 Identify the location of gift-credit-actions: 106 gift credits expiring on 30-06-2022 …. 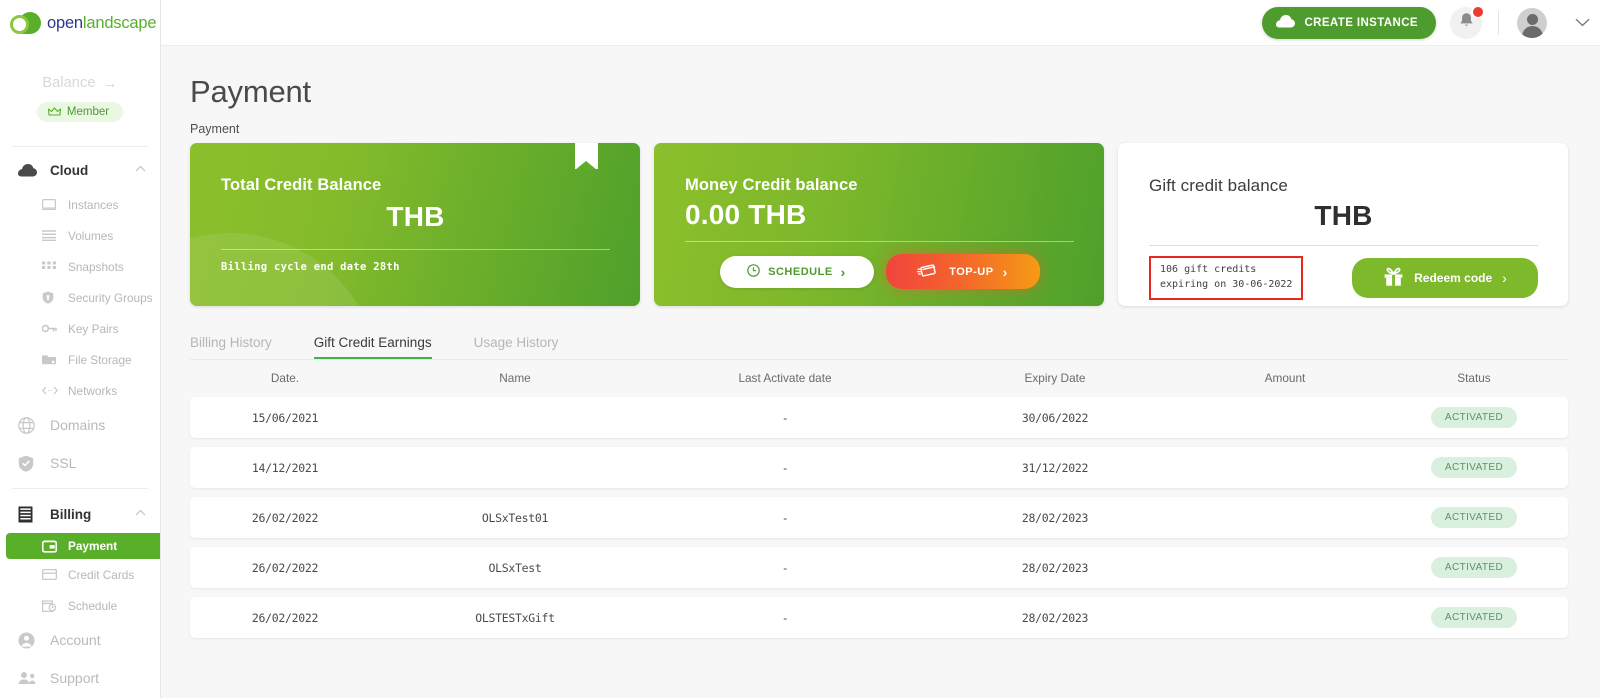
(1343, 278).